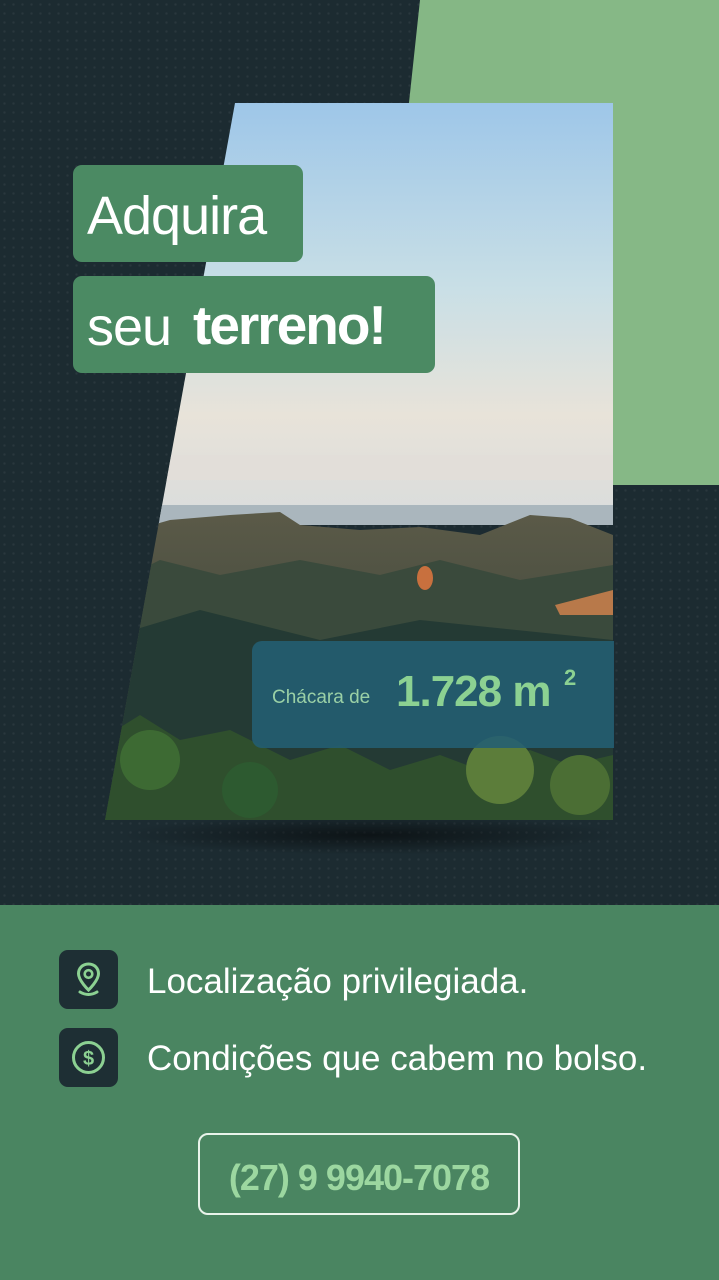  I want to click on dollar-coin-icon: $, so click(88, 1057).